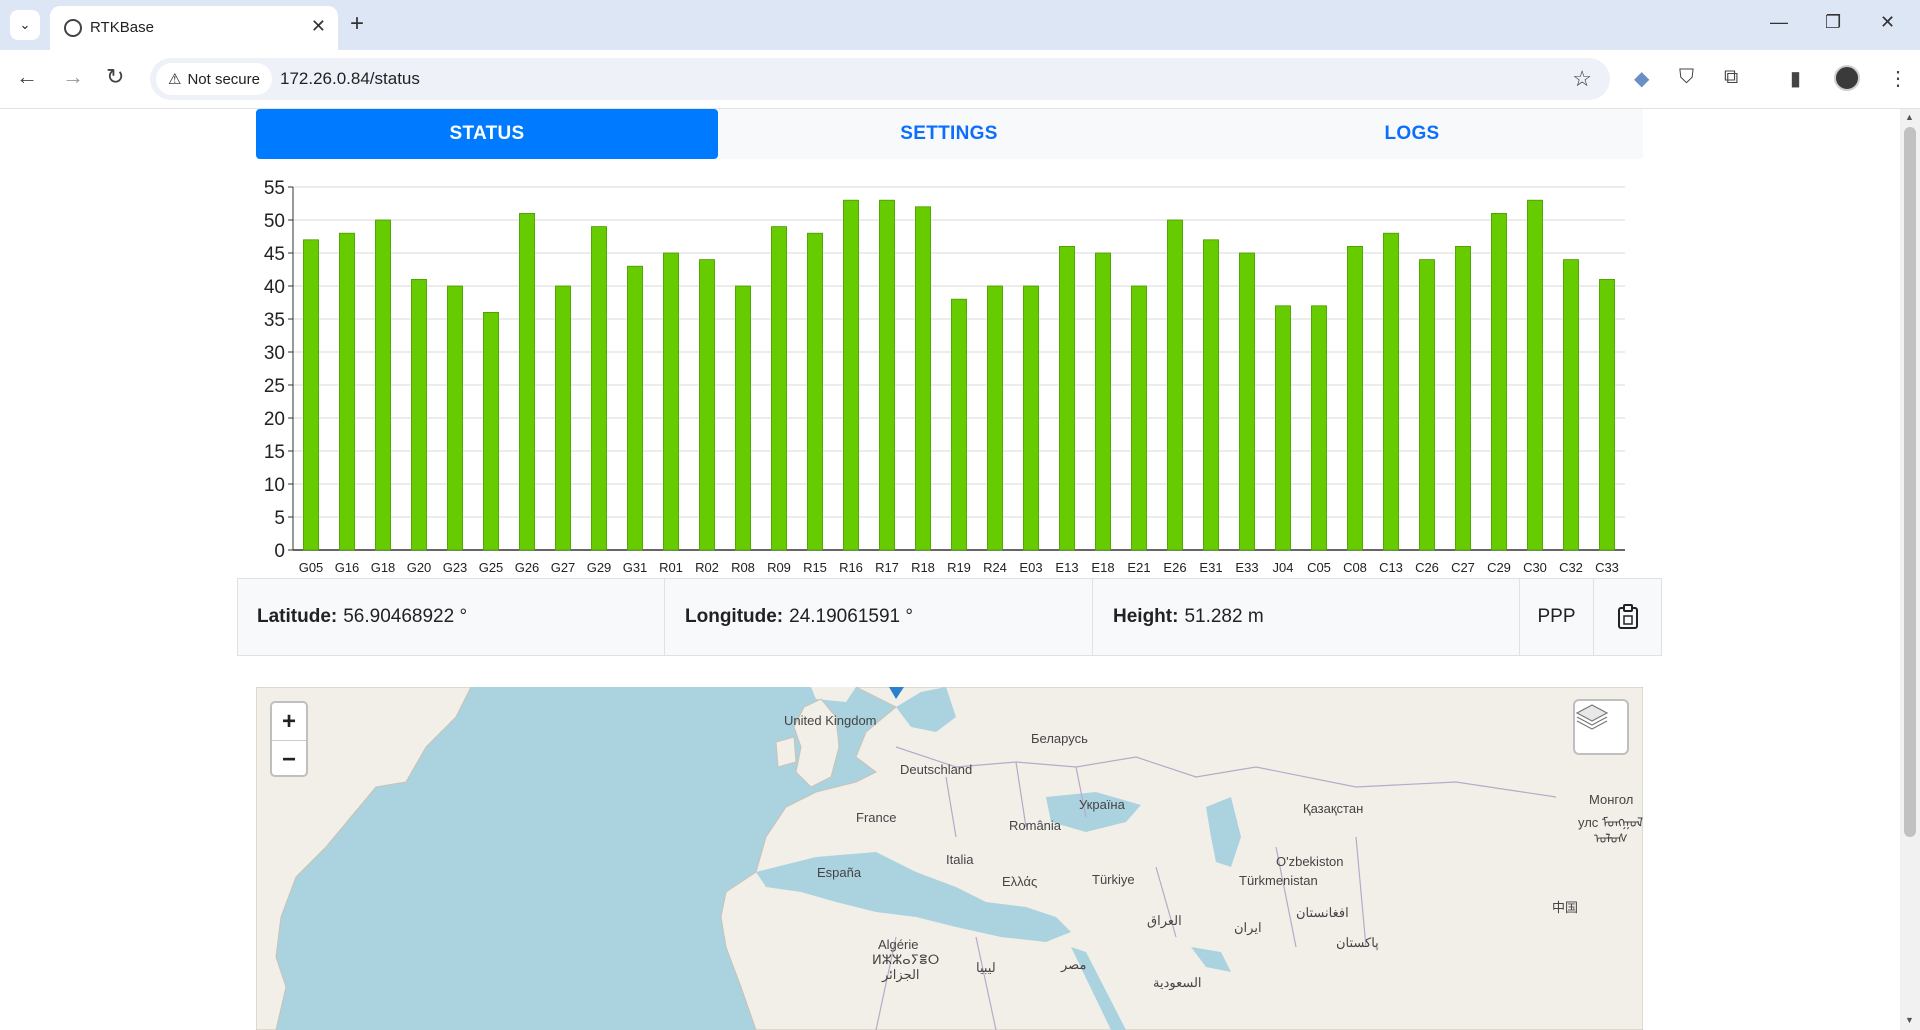  Describe the element at coordinates (1557, 617) in the screenshot. I see `solution-mode-badge: PPP` at that location.